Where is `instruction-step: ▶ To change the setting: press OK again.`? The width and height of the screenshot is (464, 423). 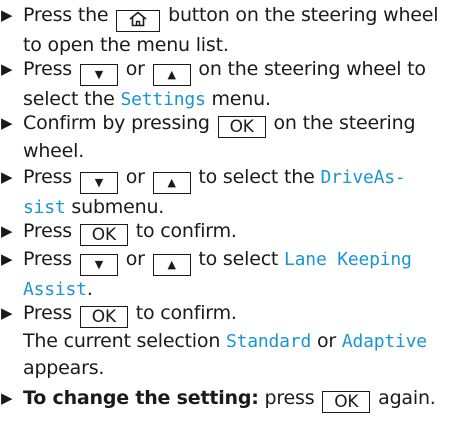
instruction-step: ▶ To change the setting: press OK again. is located at coordinates (232, 399).